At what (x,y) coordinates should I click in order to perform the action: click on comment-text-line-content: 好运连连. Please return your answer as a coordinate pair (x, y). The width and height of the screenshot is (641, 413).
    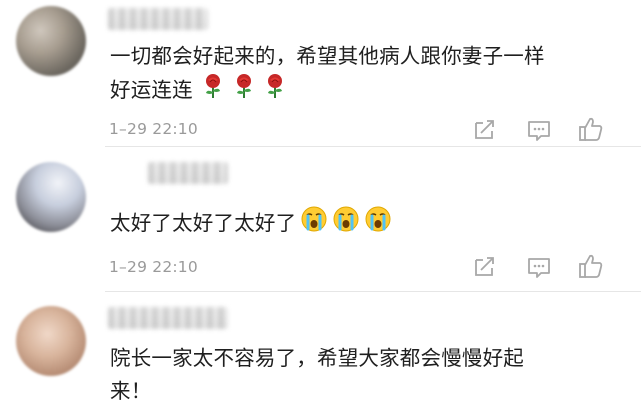
    Looking at the image, I should click on (151, 90).